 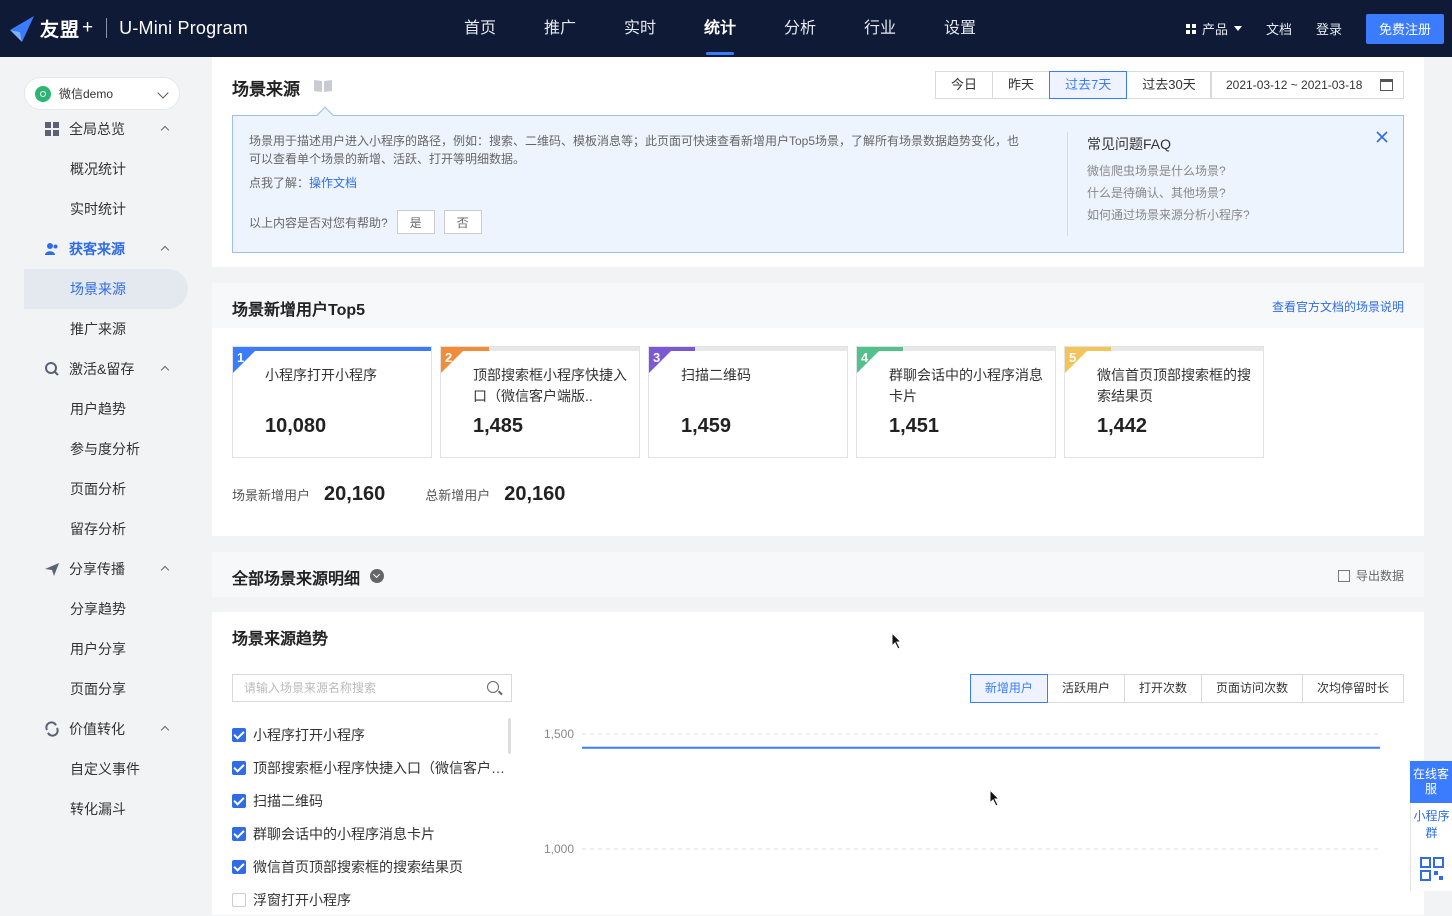 I want to click on sidebar-item-scene-source: 场景来源, so click(x=106, y=289).